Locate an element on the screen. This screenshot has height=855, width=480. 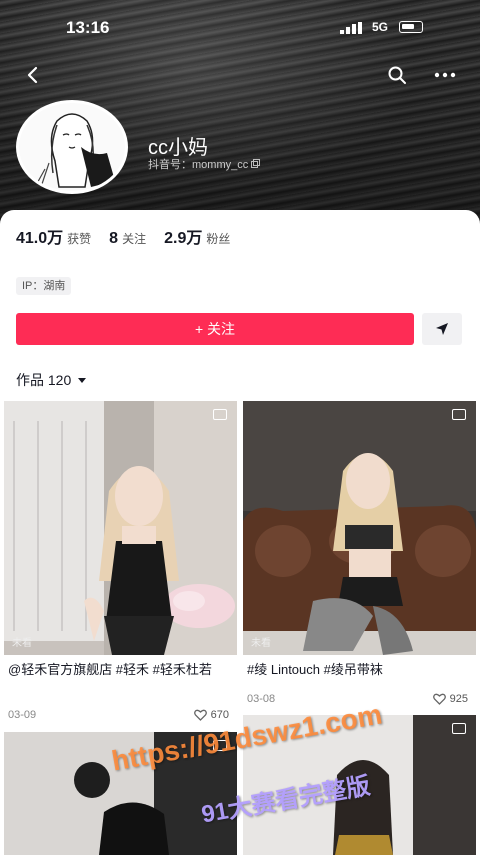
avatar is located at coordinates (72, 147).